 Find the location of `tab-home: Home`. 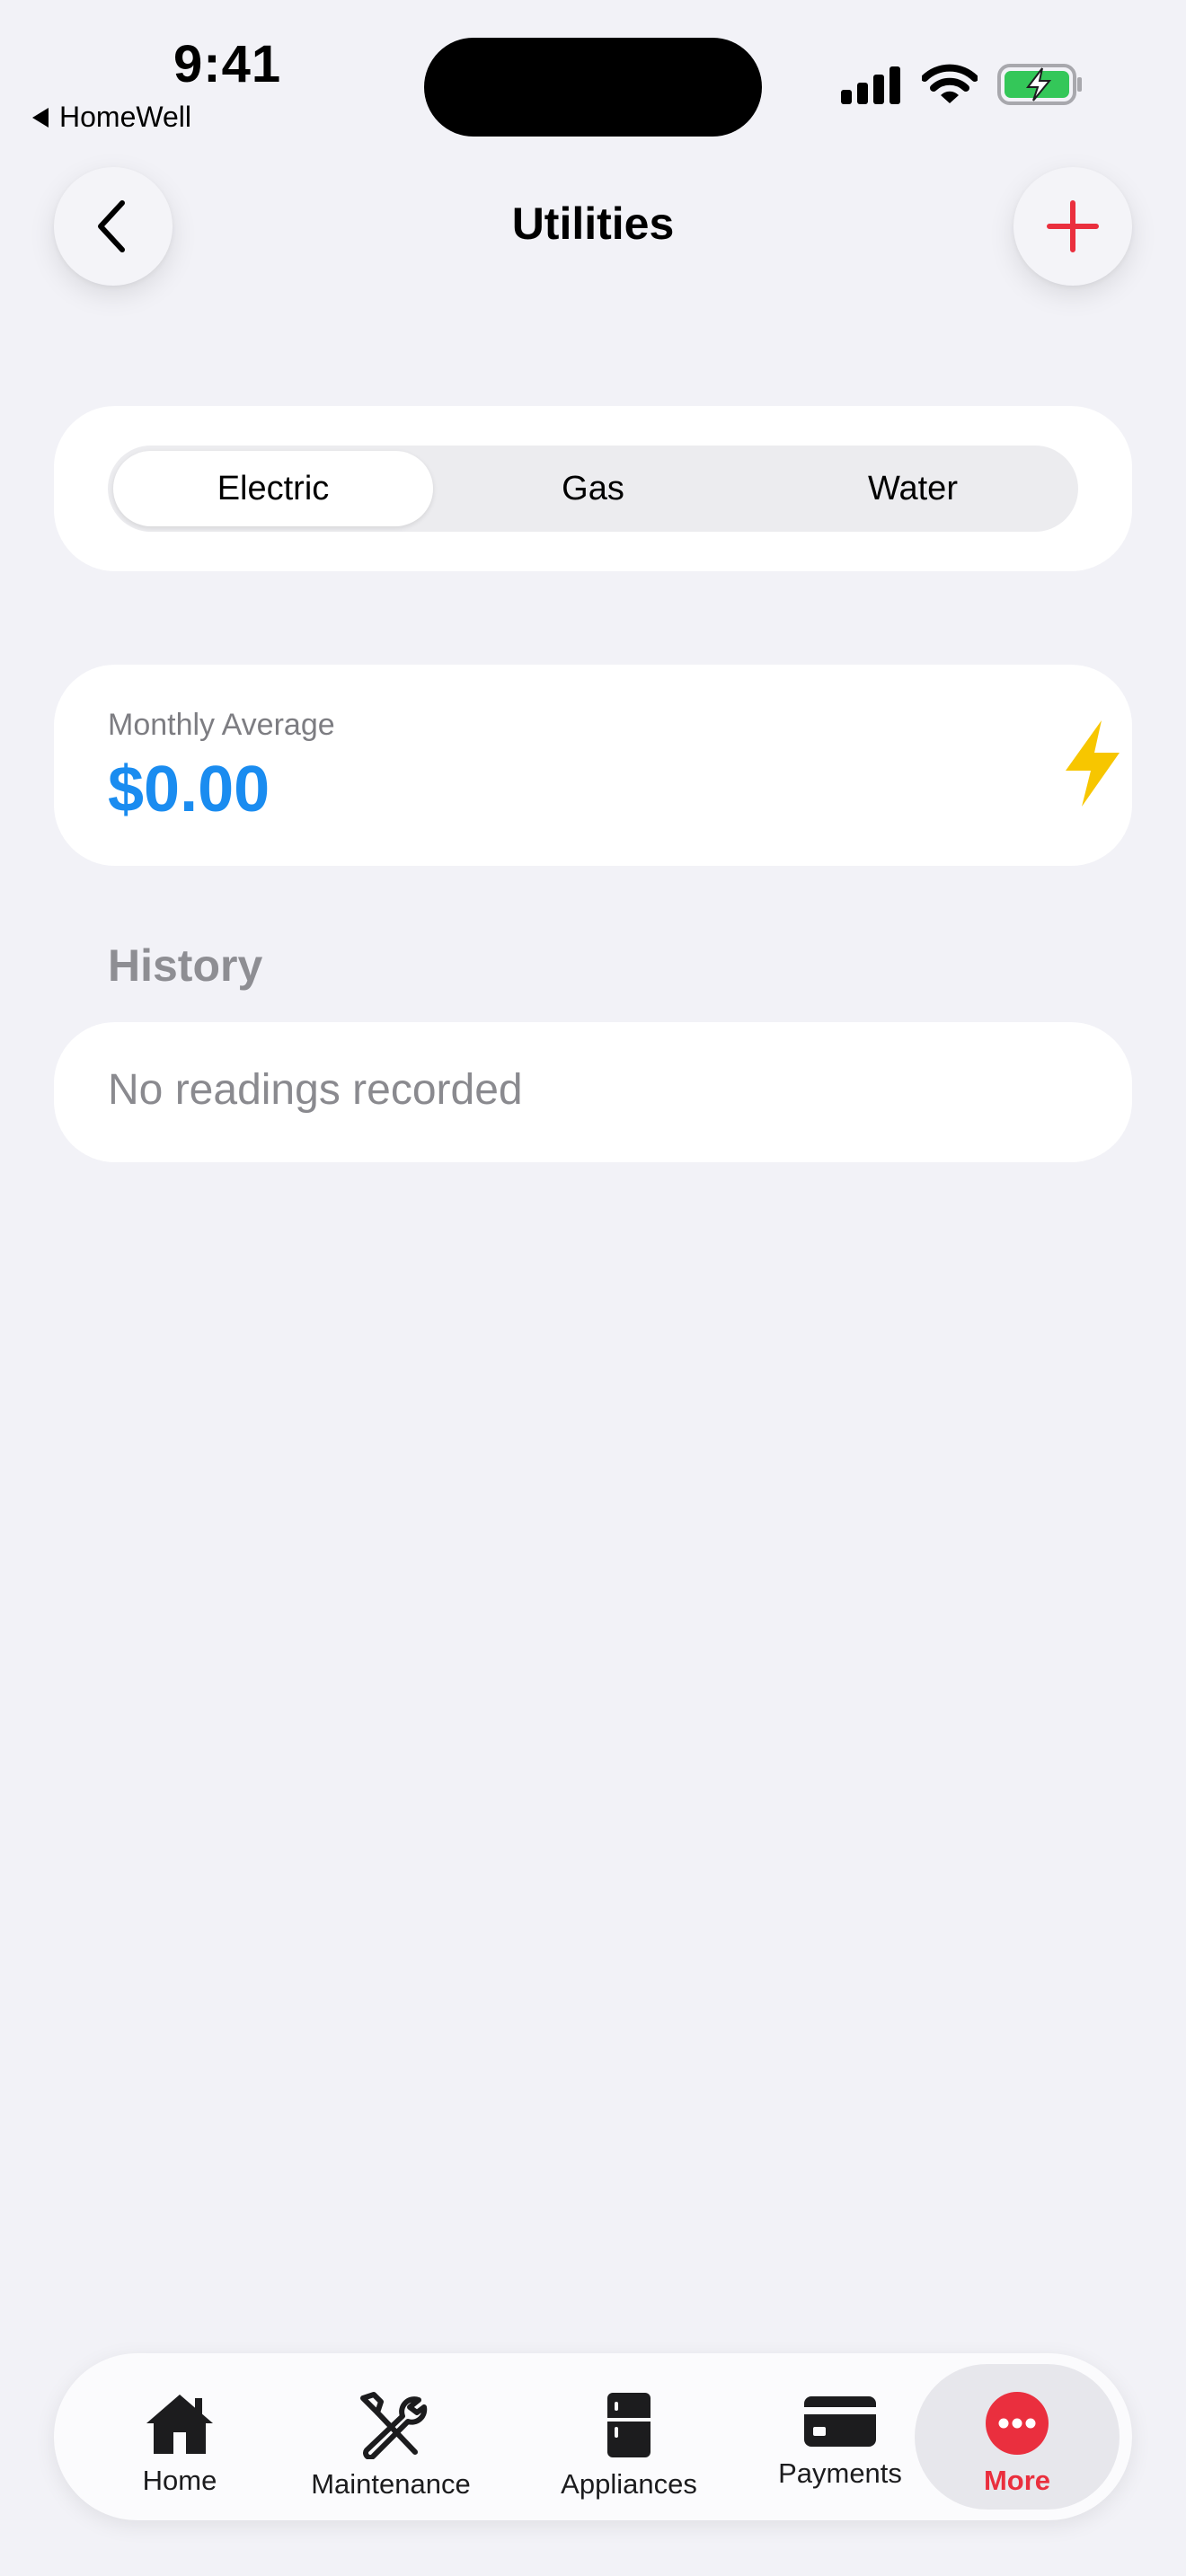

tab-home: Home is located at coordinates (180, 2437).